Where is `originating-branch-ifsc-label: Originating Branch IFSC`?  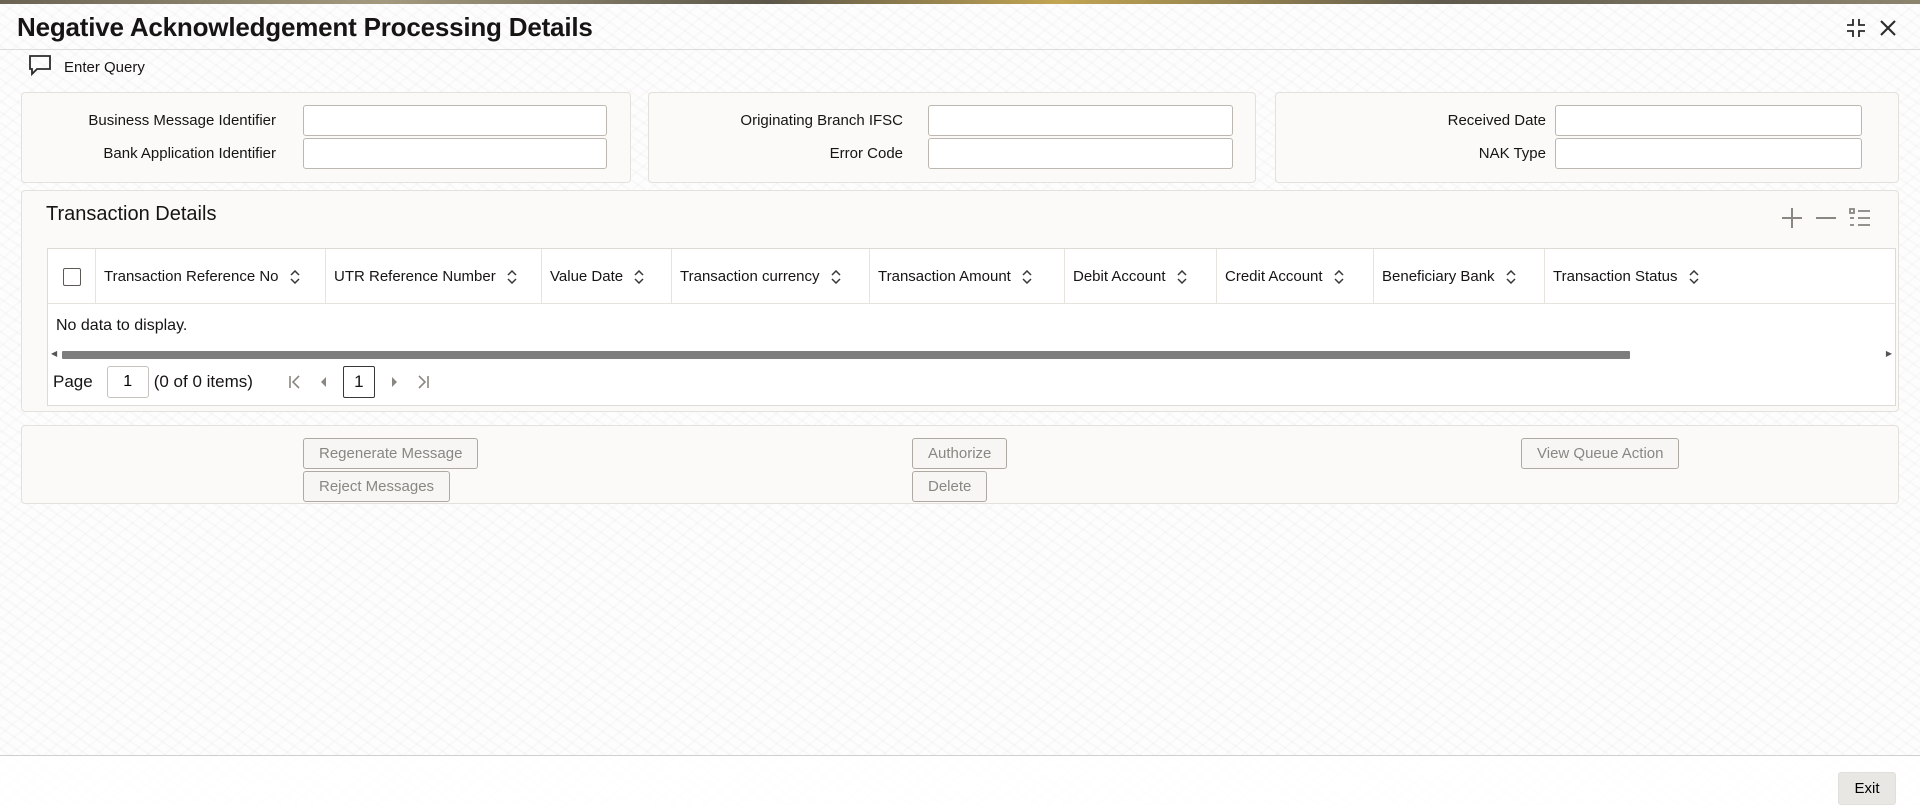 originating-branch-ifsc-label: Originating Branch IFSC is located at coordinates (821, 120).